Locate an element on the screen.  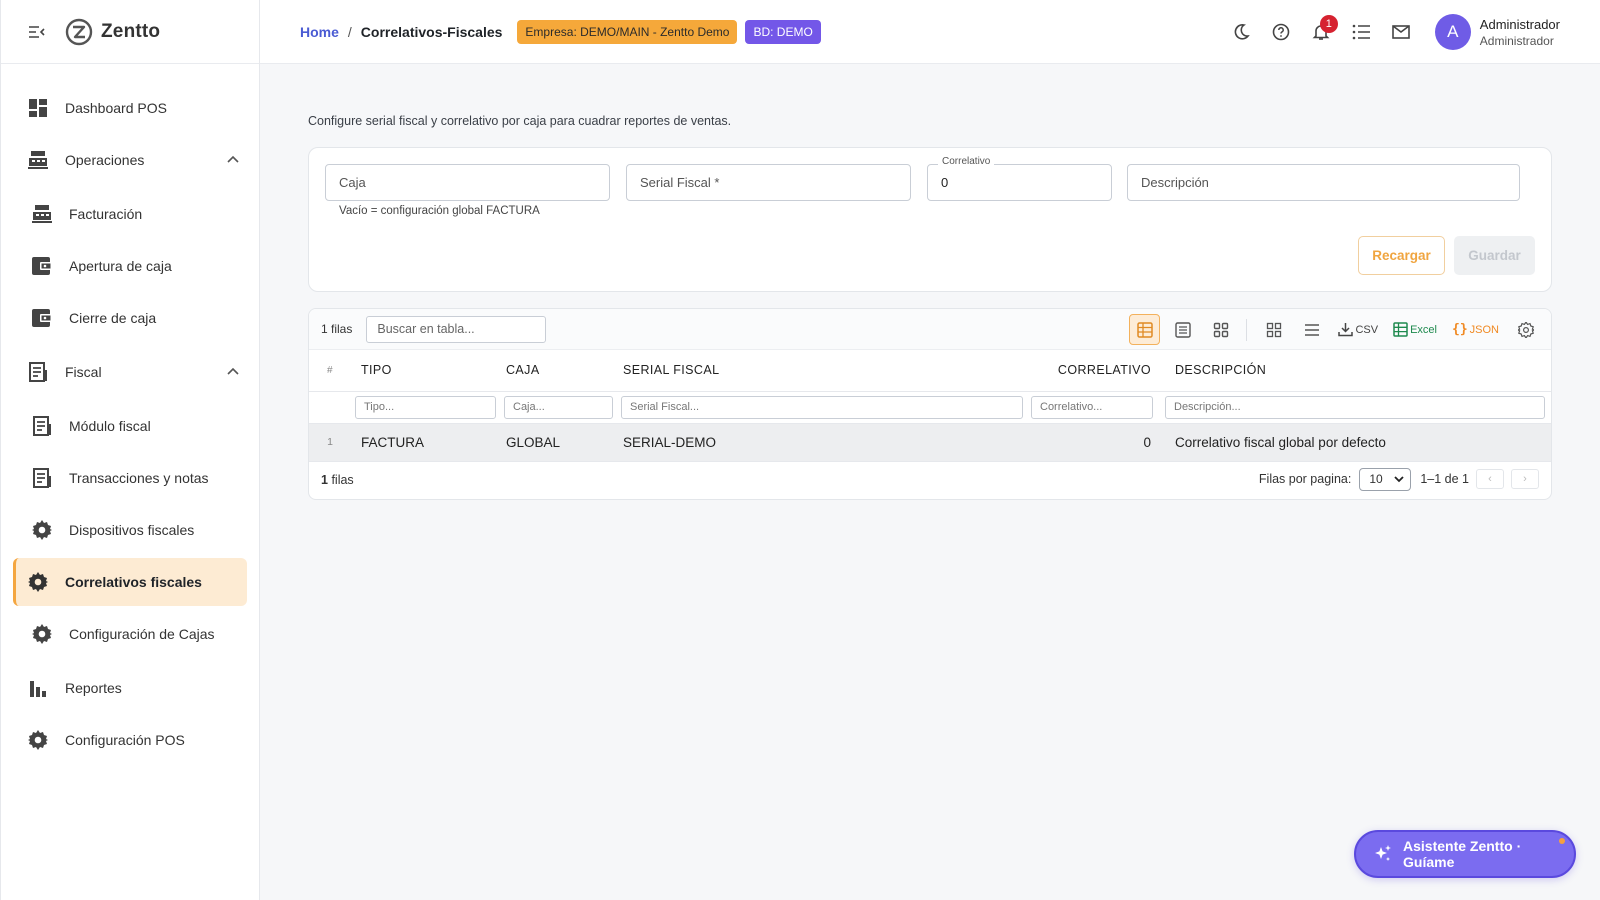
sidebar-item-correlativos-fiscales: Correlativos fiscales is located at coordinates (130, 582).